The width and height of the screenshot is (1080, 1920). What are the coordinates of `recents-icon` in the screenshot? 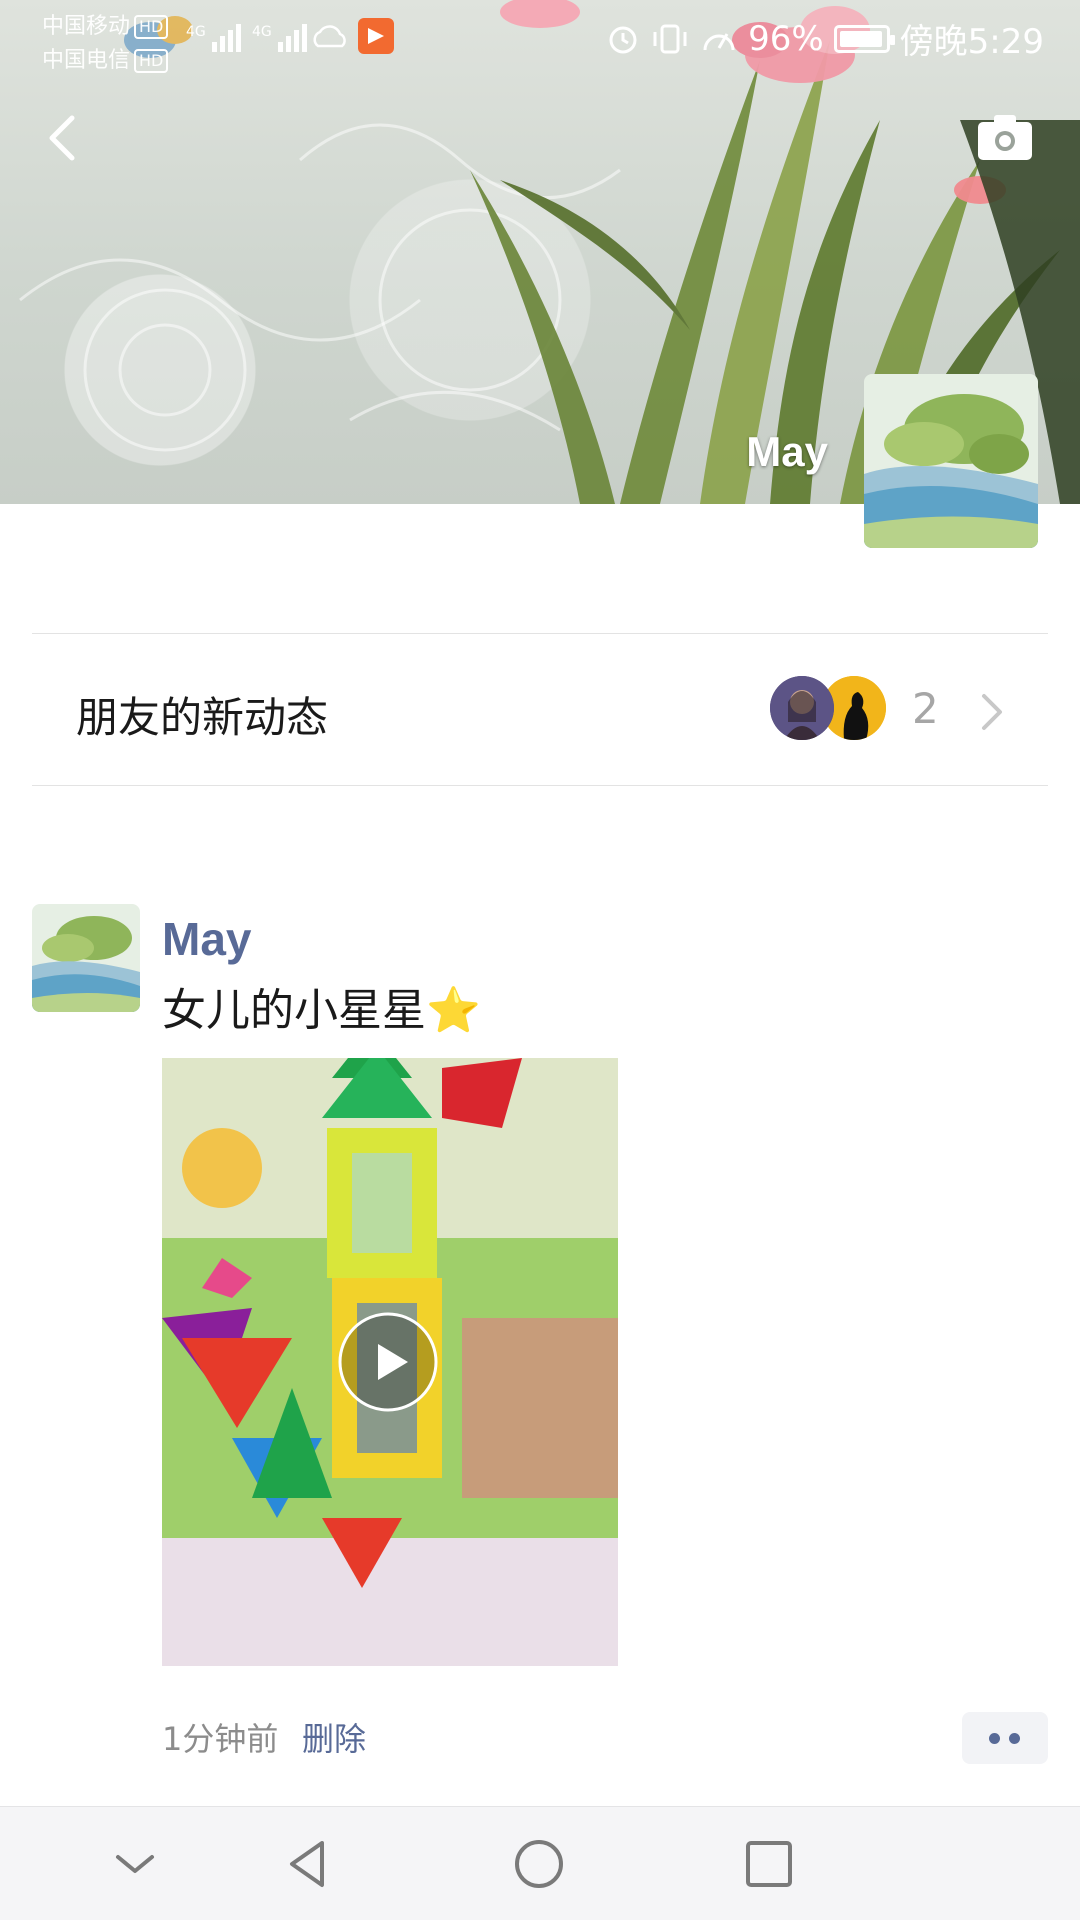 It's located at (769, 1864).